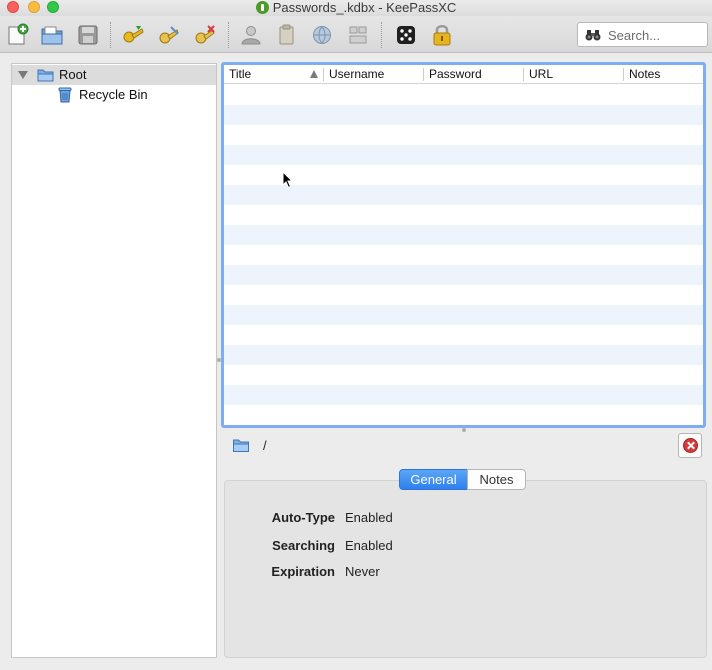 This screenshot has width=712, height=670. Describe the element at coordinates (240, 74) in the screenshot. I see `column-header-label: Title` at that location.